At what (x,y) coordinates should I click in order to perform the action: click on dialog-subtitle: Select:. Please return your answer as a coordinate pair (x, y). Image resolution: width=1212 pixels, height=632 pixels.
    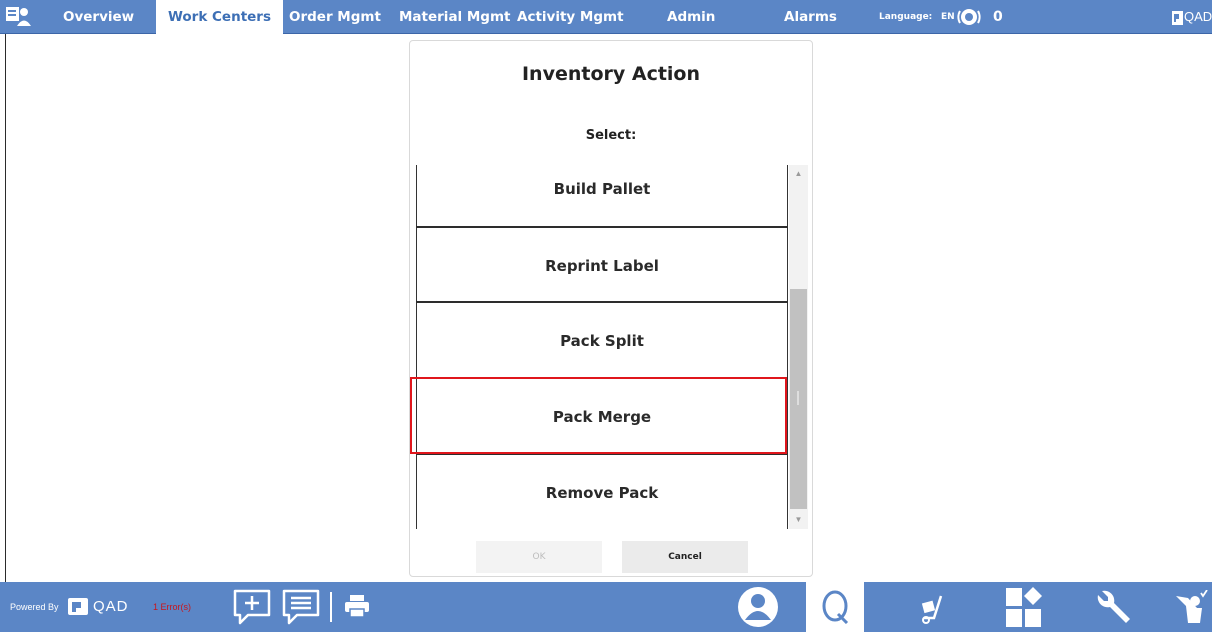
    Looking at the image, I should click on (611, 135).